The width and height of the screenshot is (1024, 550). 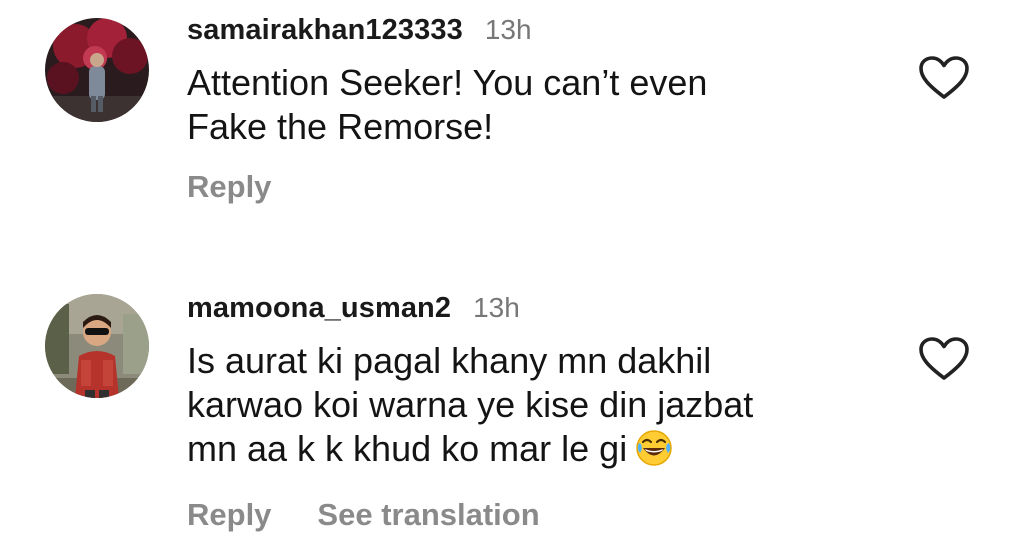 What do you see at coordinates (407, 448) in the screenshot?
I see `comment-text-line-content: mn aa k k khud ko mar le gi` at bounding box center [407, 448].